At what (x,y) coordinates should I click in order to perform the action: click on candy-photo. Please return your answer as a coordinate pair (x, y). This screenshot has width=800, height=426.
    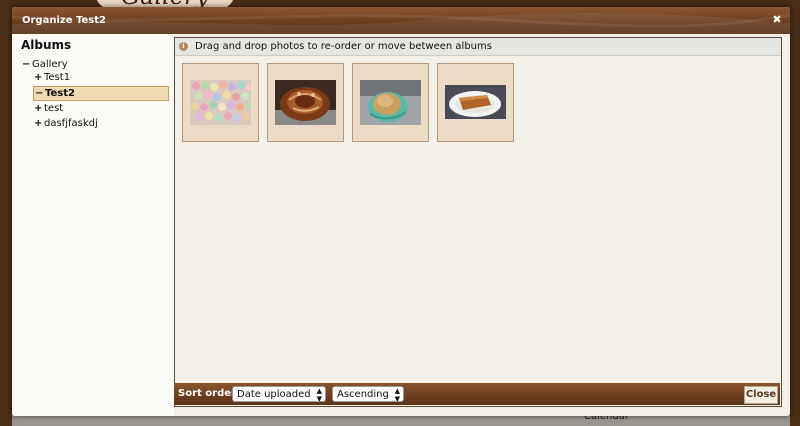
    Looking at the image, I should click on (220, 102).